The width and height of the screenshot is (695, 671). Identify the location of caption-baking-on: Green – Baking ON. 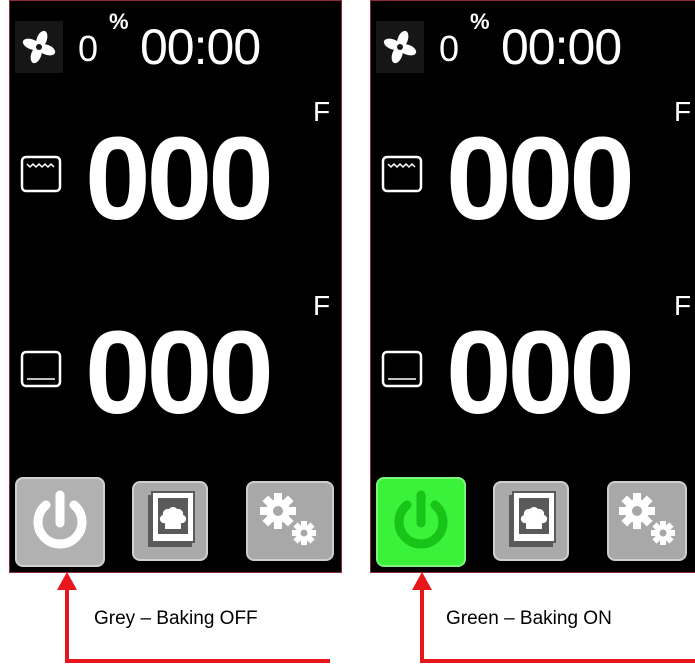
(529, 618).